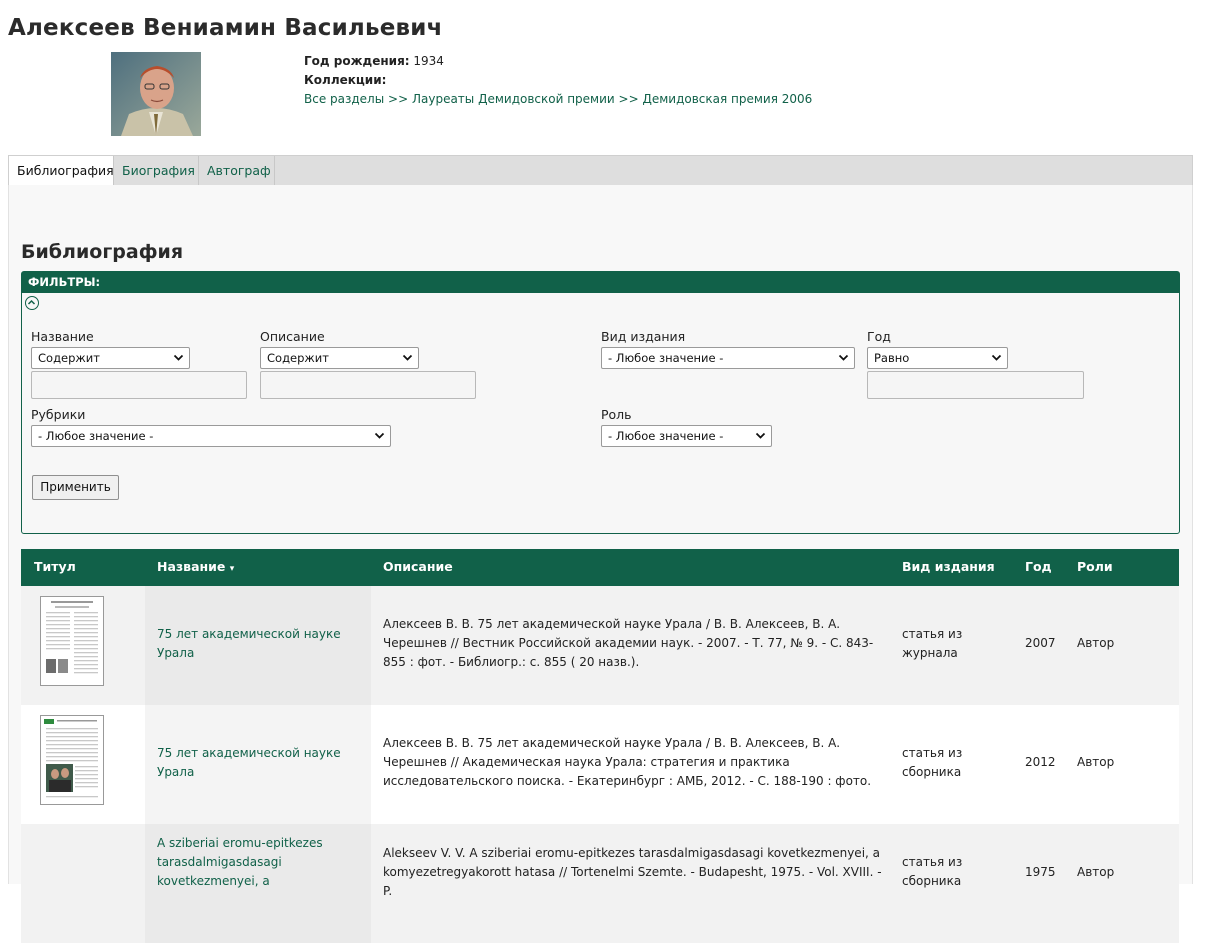  What do you see at coordinates (32, 303) in the screenshot?
I see `collapse-up-icon` at bounding box center [32, 303].